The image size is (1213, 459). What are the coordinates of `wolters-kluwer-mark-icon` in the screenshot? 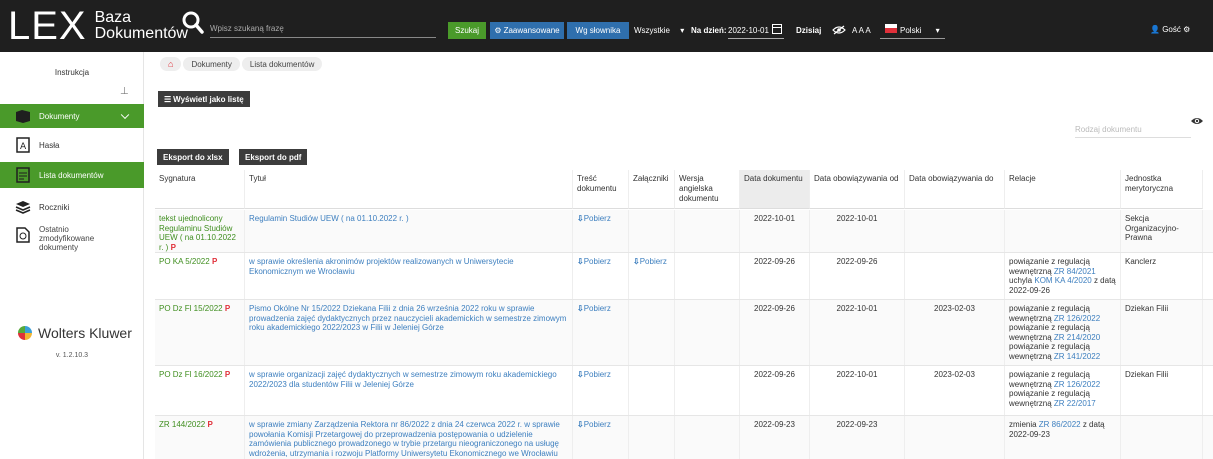 It's located at (25, 333).